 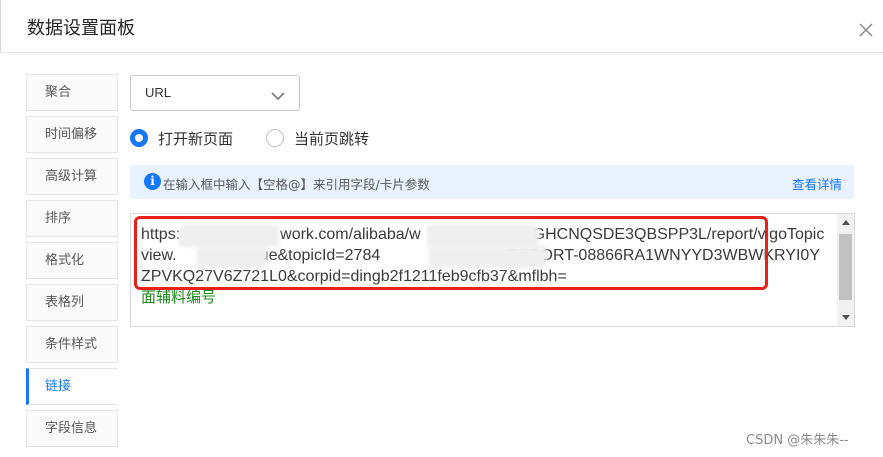 I want to click on dialog-title: 数据设置面板, so click(x=81, y=28).